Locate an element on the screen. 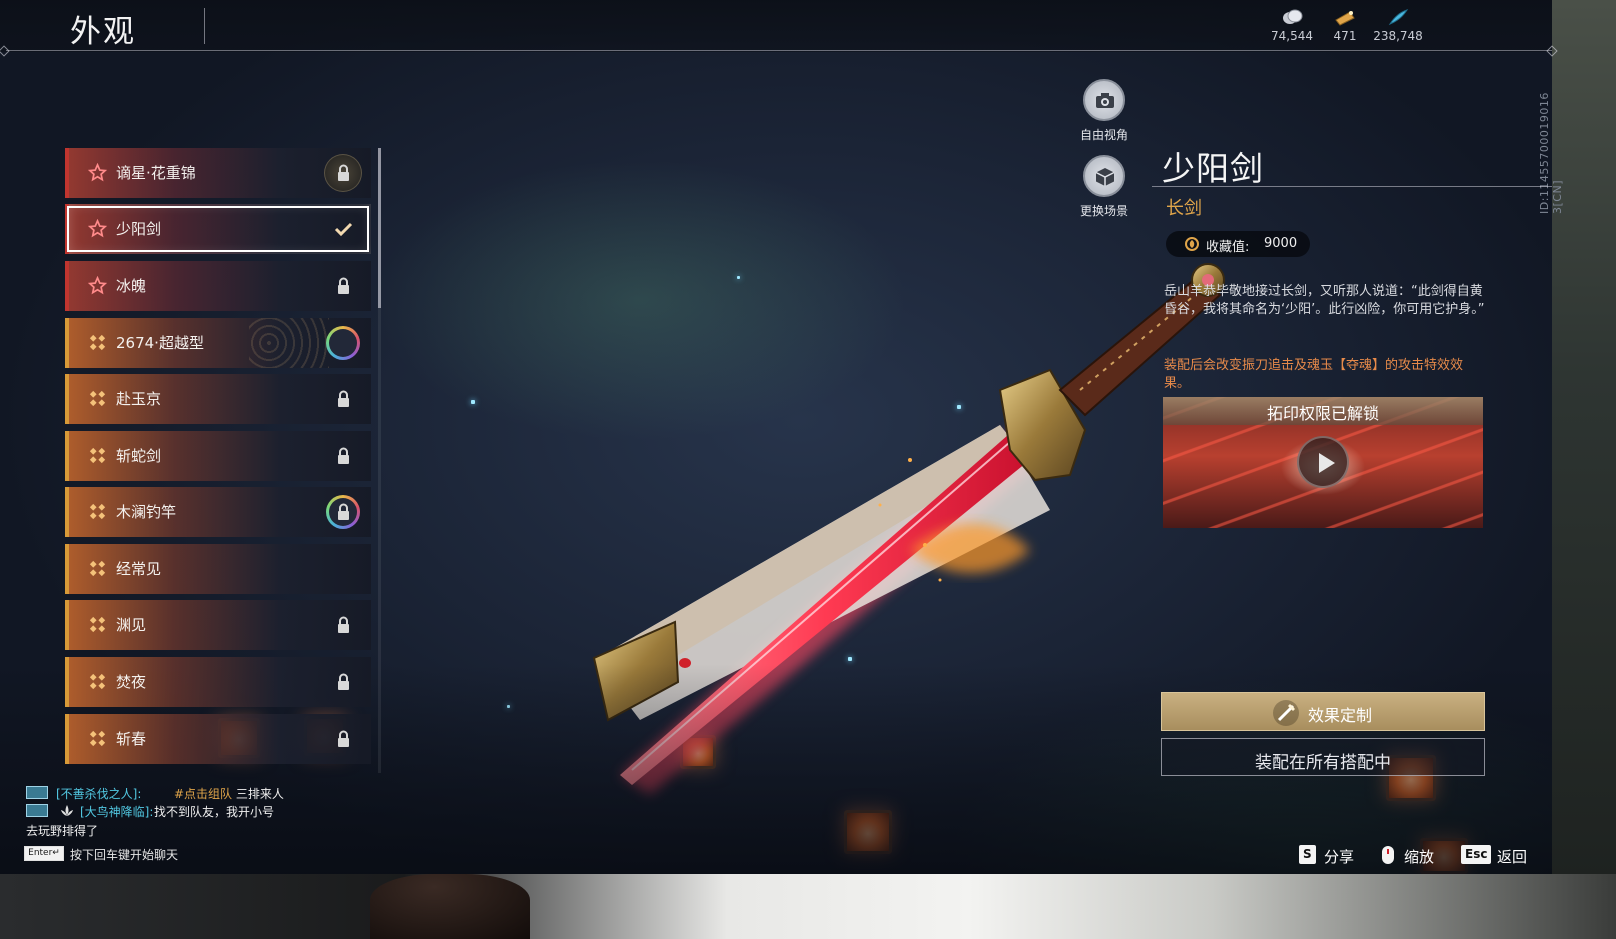 This screenshot has width=1616, height=939. chat-sender: [大鸟神降临]: is located at coordinates (116, 811).